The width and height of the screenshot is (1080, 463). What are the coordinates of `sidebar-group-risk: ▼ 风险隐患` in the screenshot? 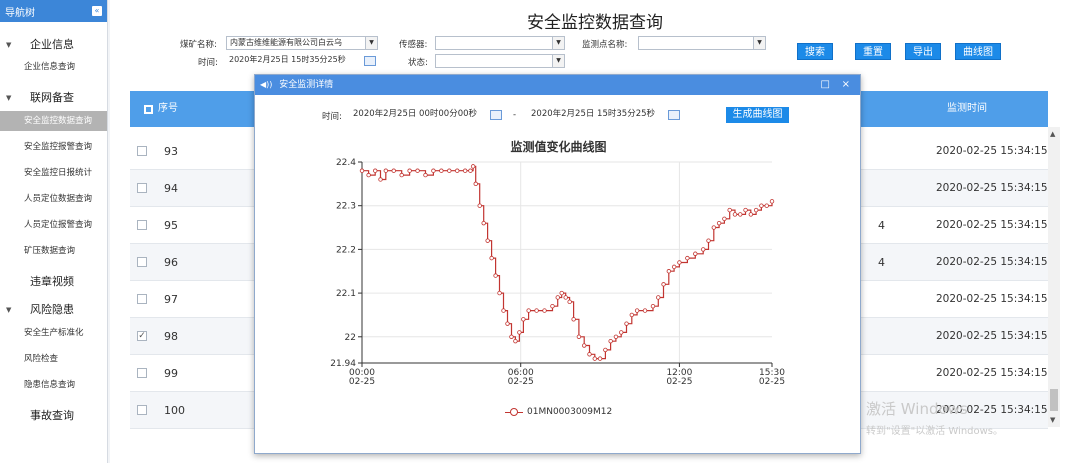 It's located at (53, 310).